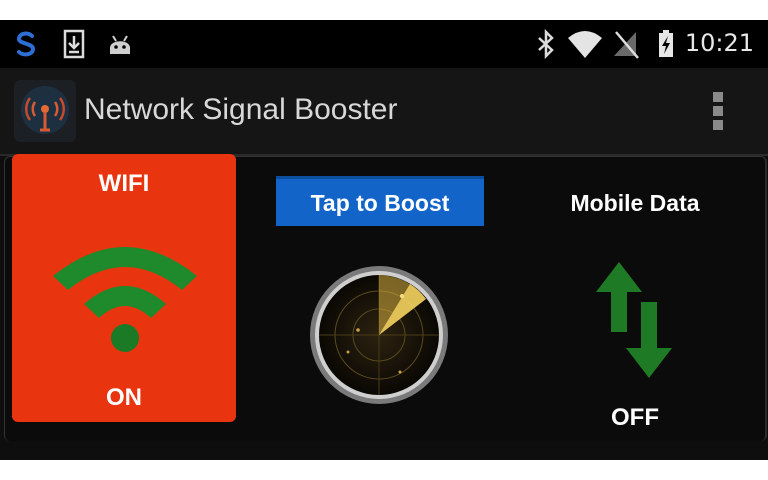 The height and width of the screenshot is (480, 768). I want to click on overflow-menu-icon, so click(718, 112).